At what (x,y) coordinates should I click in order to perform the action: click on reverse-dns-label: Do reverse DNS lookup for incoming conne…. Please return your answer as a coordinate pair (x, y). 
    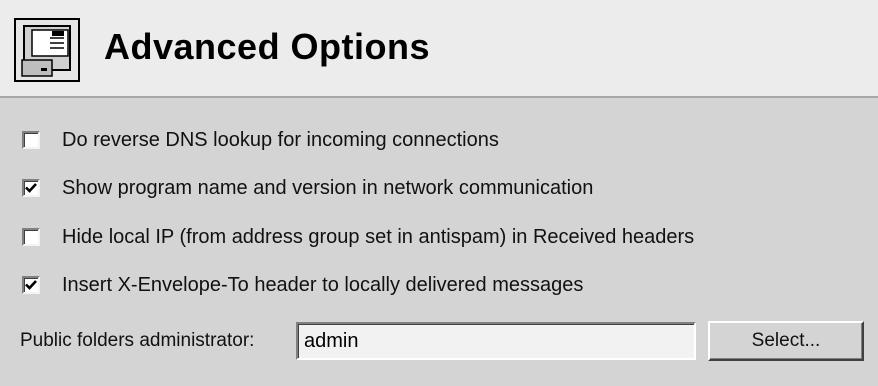
    Looking at the image, I should click on (280, 139).